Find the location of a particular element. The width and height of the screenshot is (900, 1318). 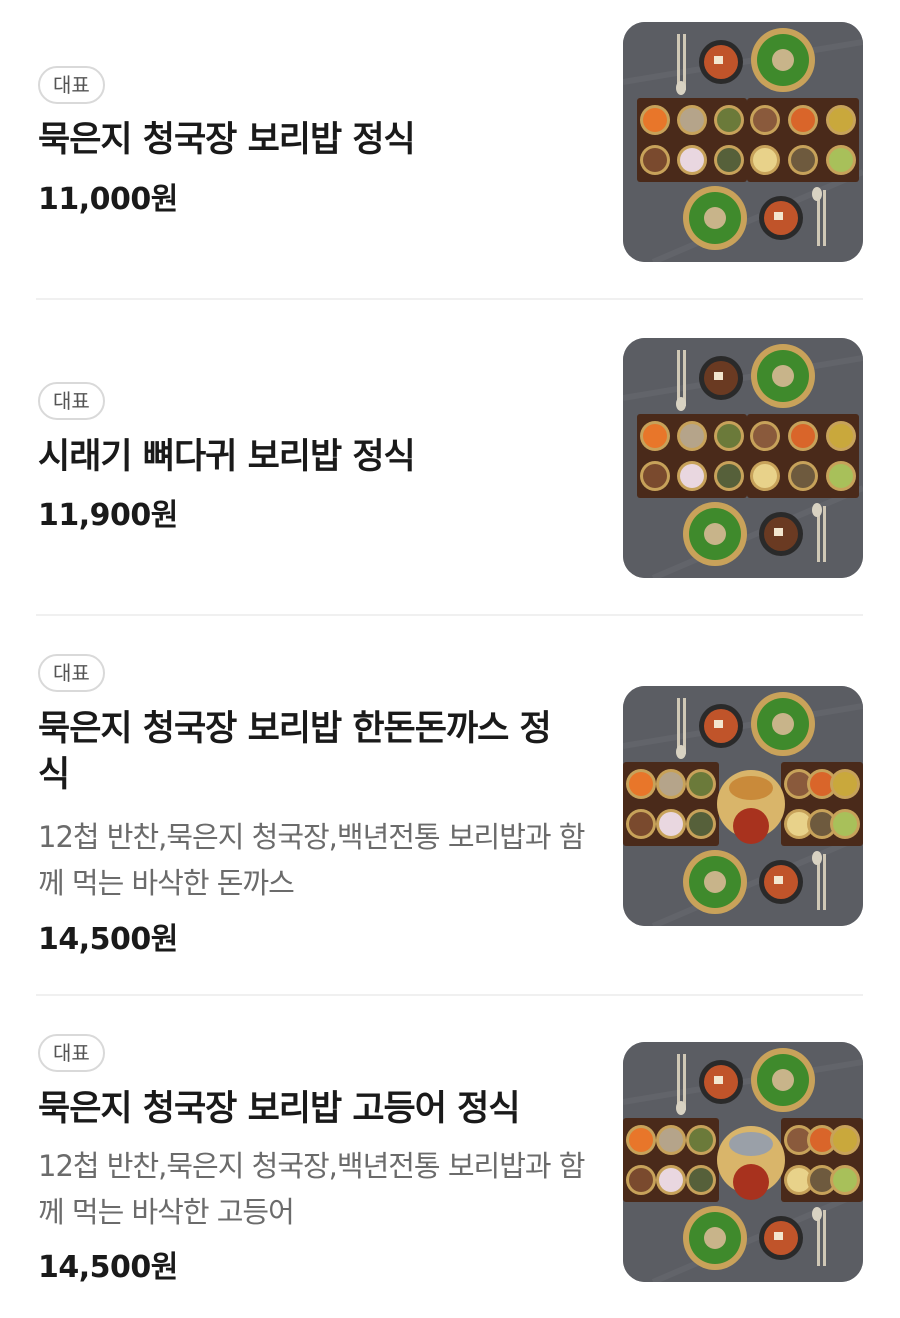

menu-item-description: 12첩 반찬,묵은지 청국장,백년전통 보리밥과 함께 먹는 바삭한 고등어 is located at coordinates (311, 1189).